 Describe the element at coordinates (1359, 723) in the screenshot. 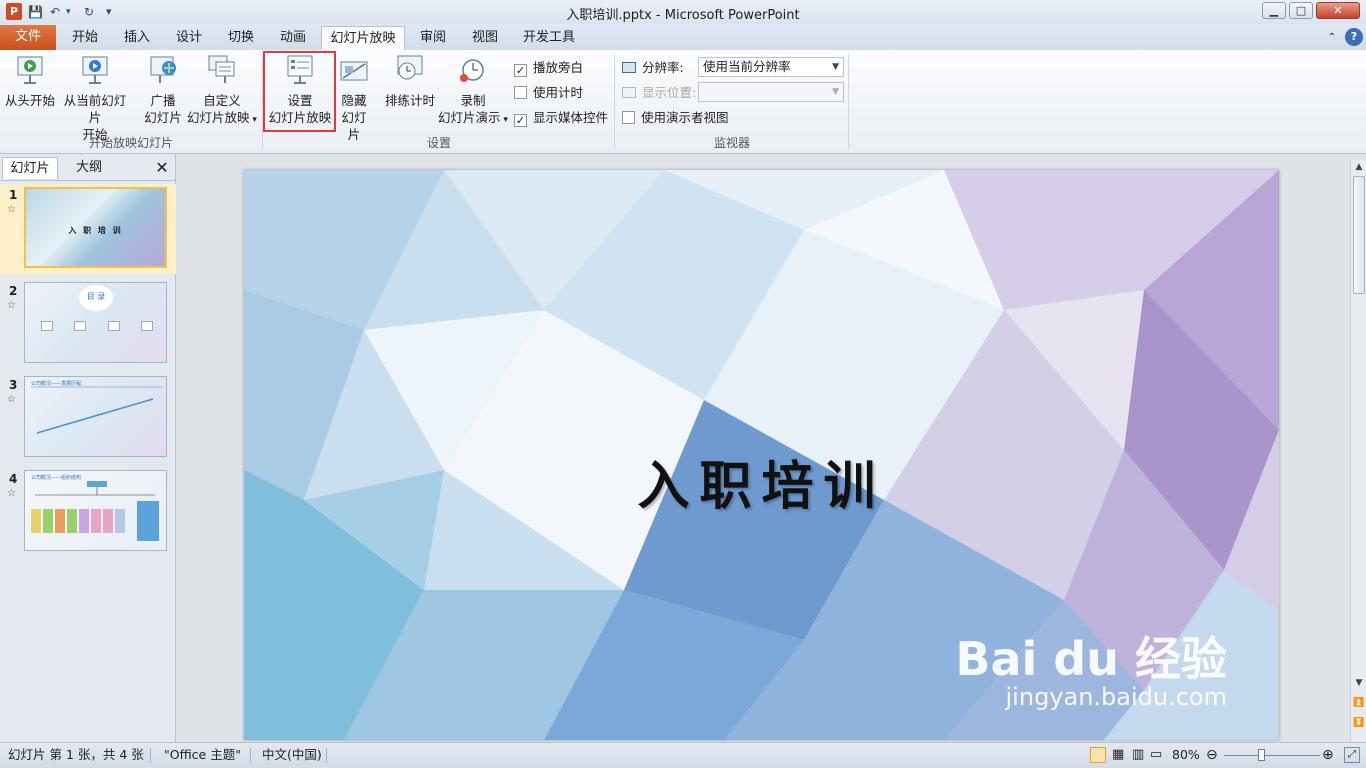

I see `next-slide-icon: ⏬` at that location.